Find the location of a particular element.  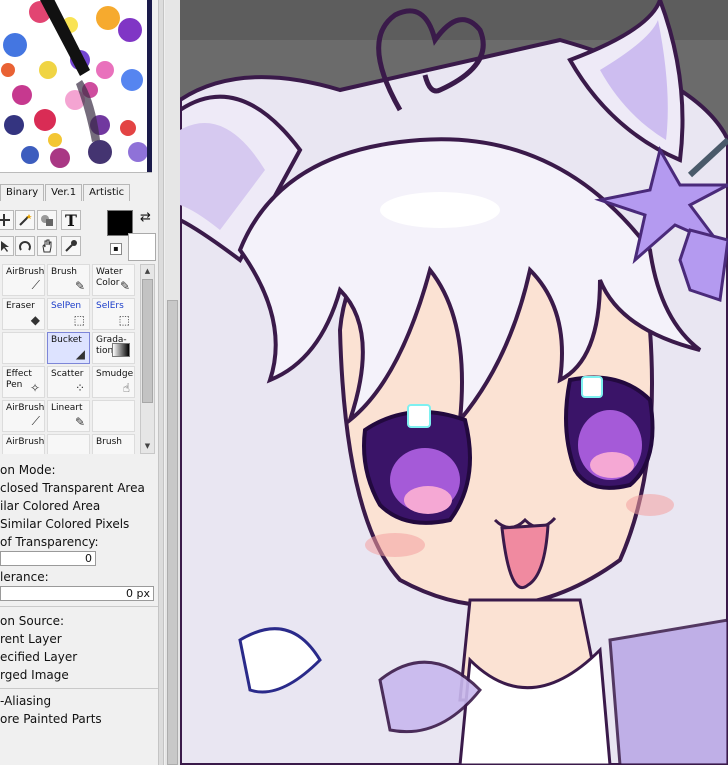

brush-icon: ✎ is located at coordinates (79, 286).